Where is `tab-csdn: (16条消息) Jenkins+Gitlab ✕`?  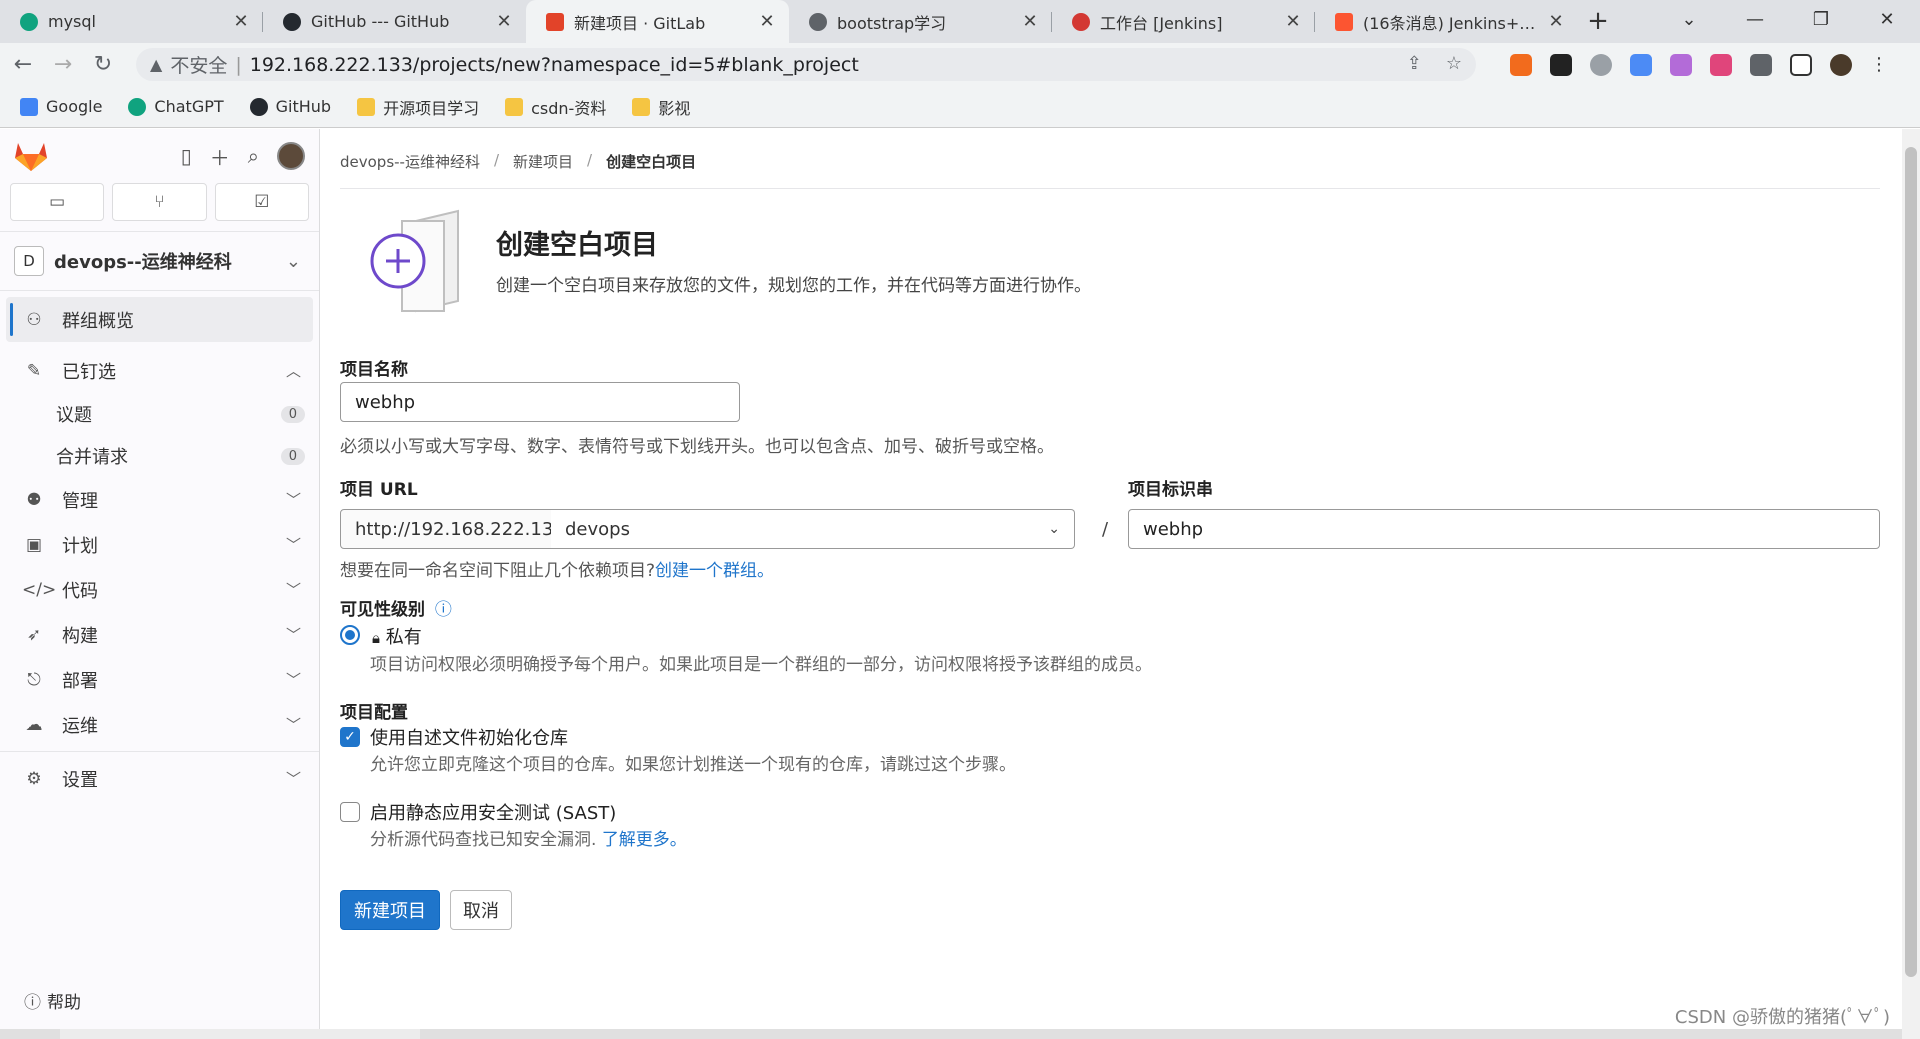
tab-csdn: (16条消息) Jenkins+Gitlab ✕ is located at coordinates (1446, 21).